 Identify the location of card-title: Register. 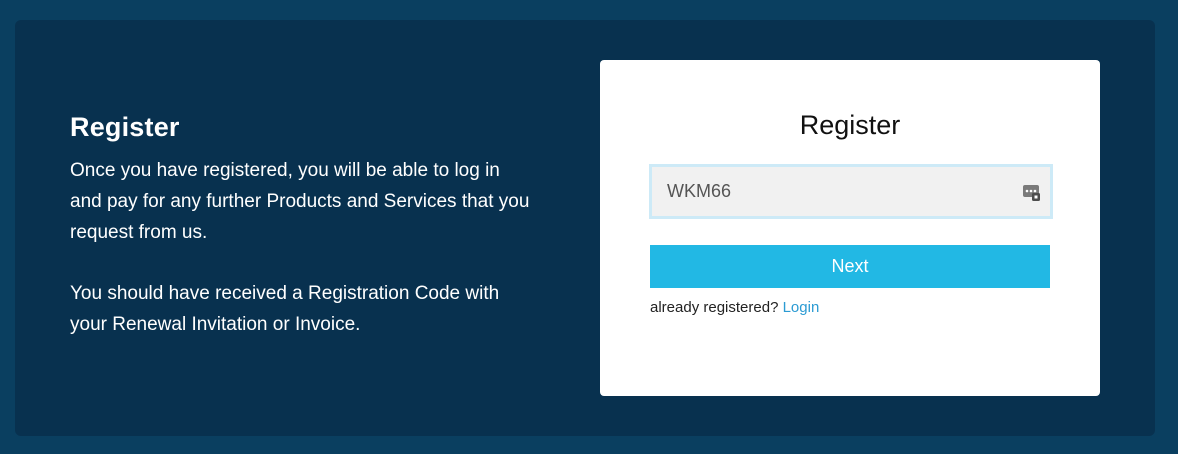
(850, 125).